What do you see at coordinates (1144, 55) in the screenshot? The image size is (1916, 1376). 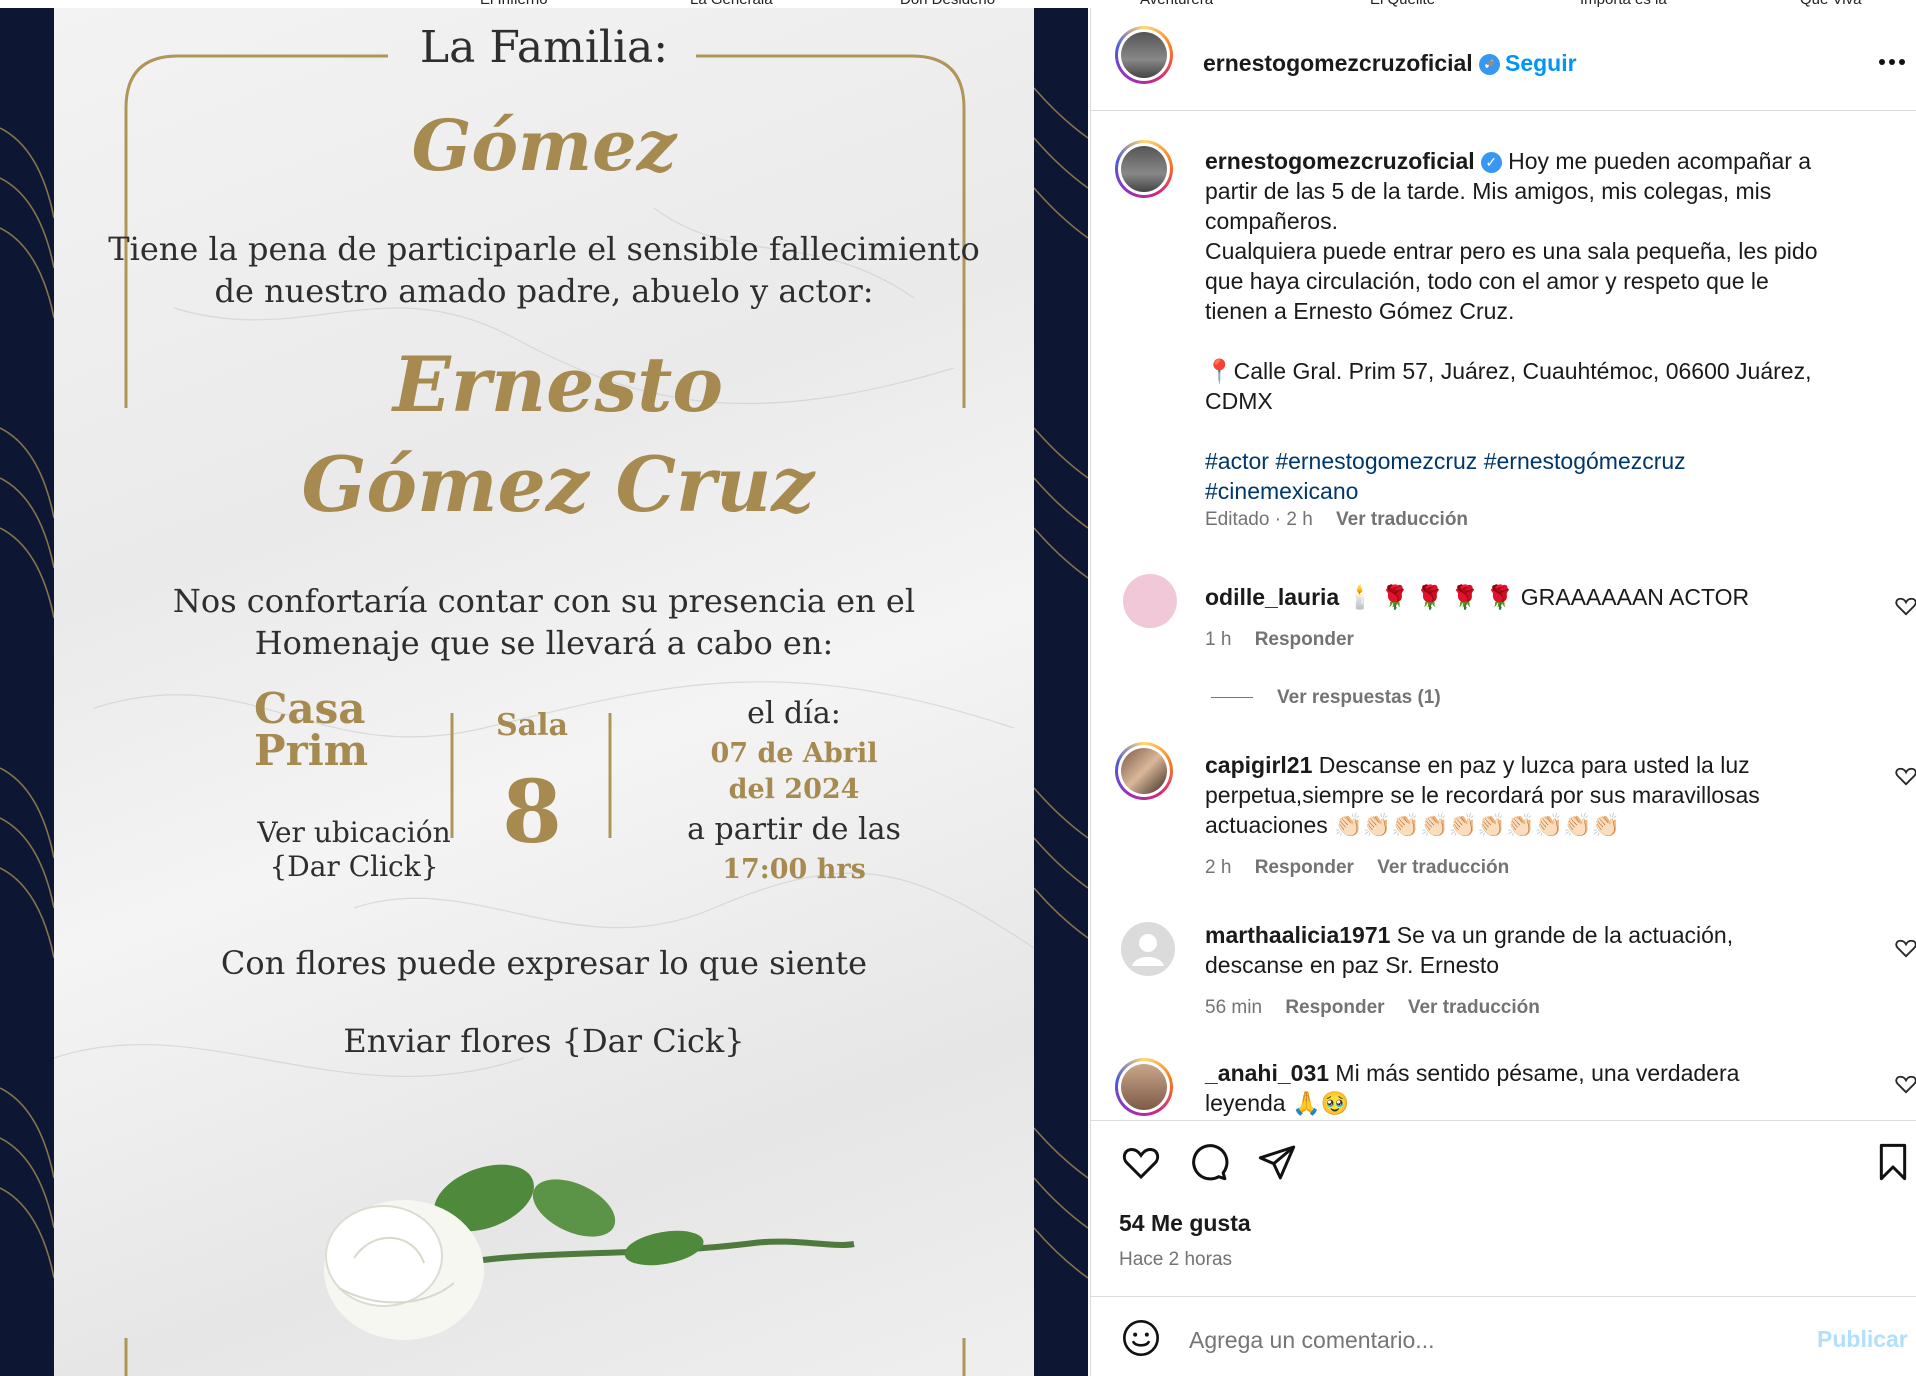 I see `author-avatar` at bounding box center [1144, 55].